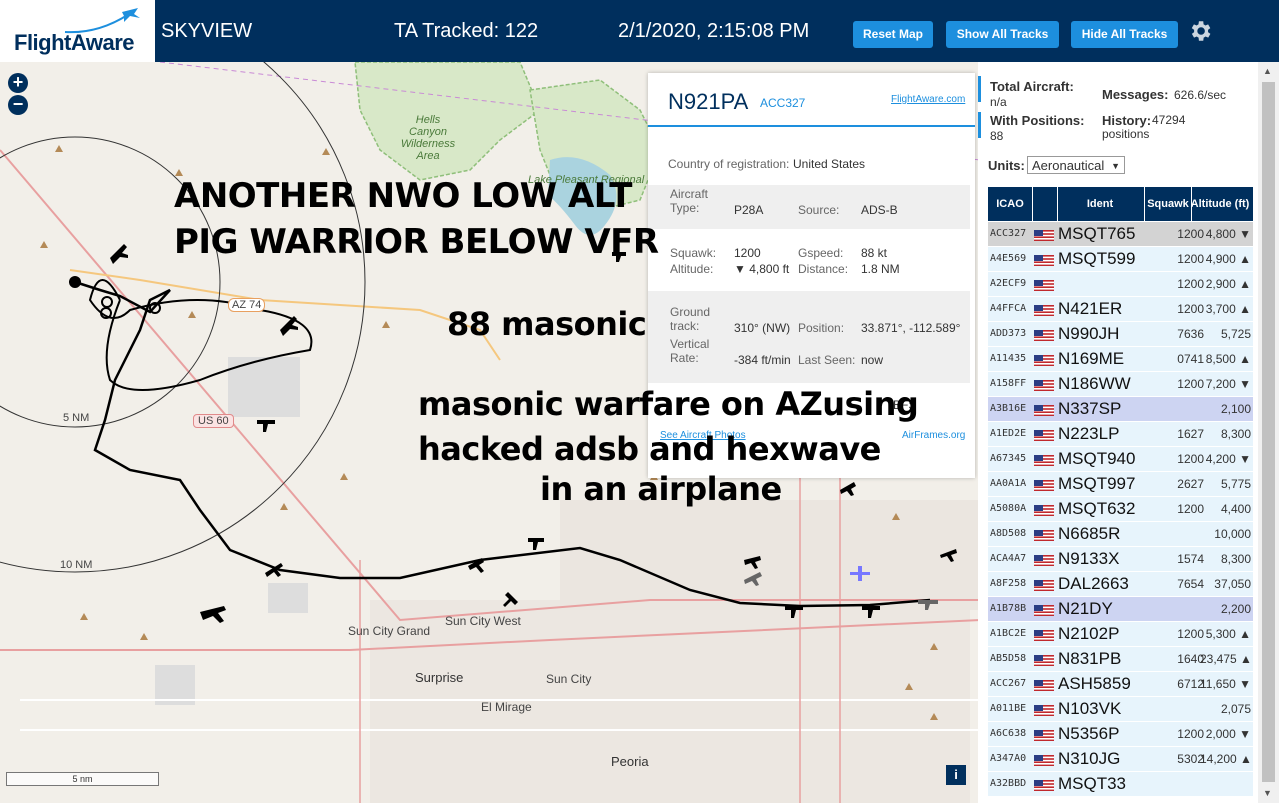  Describe the element at coordinates (1045, 204) in the screenshot. I see `col-flag` at that location.